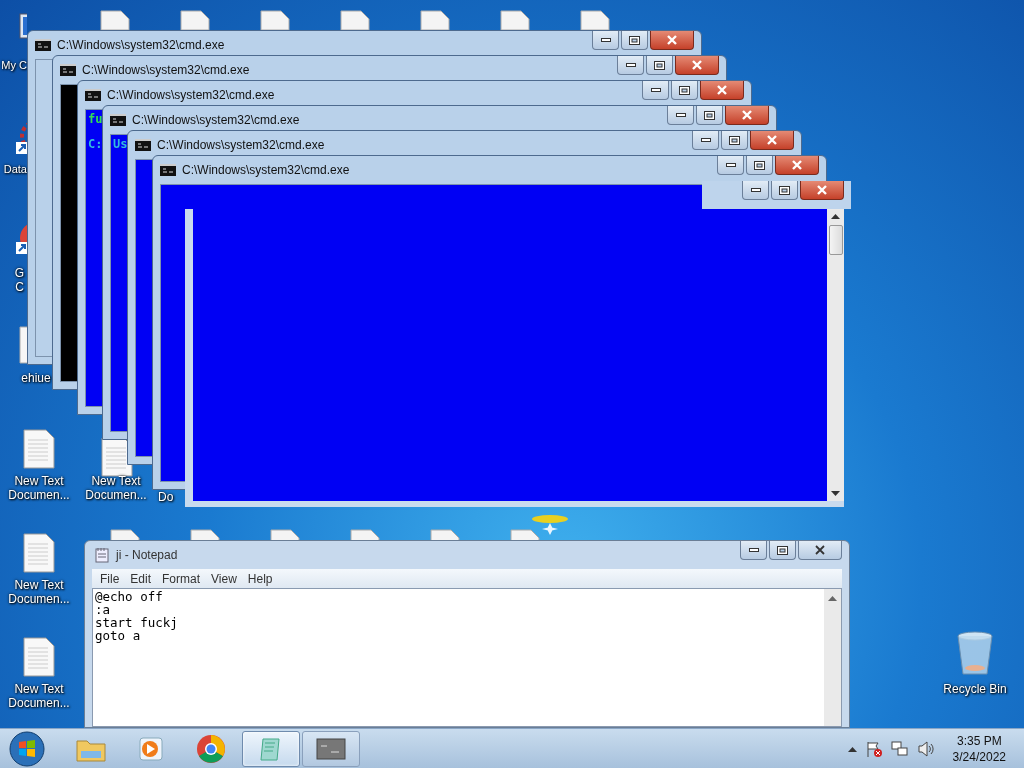 The width and height of the screenshot is (1024, 768). I want to click on text-line: goto a, so click(118, 635).